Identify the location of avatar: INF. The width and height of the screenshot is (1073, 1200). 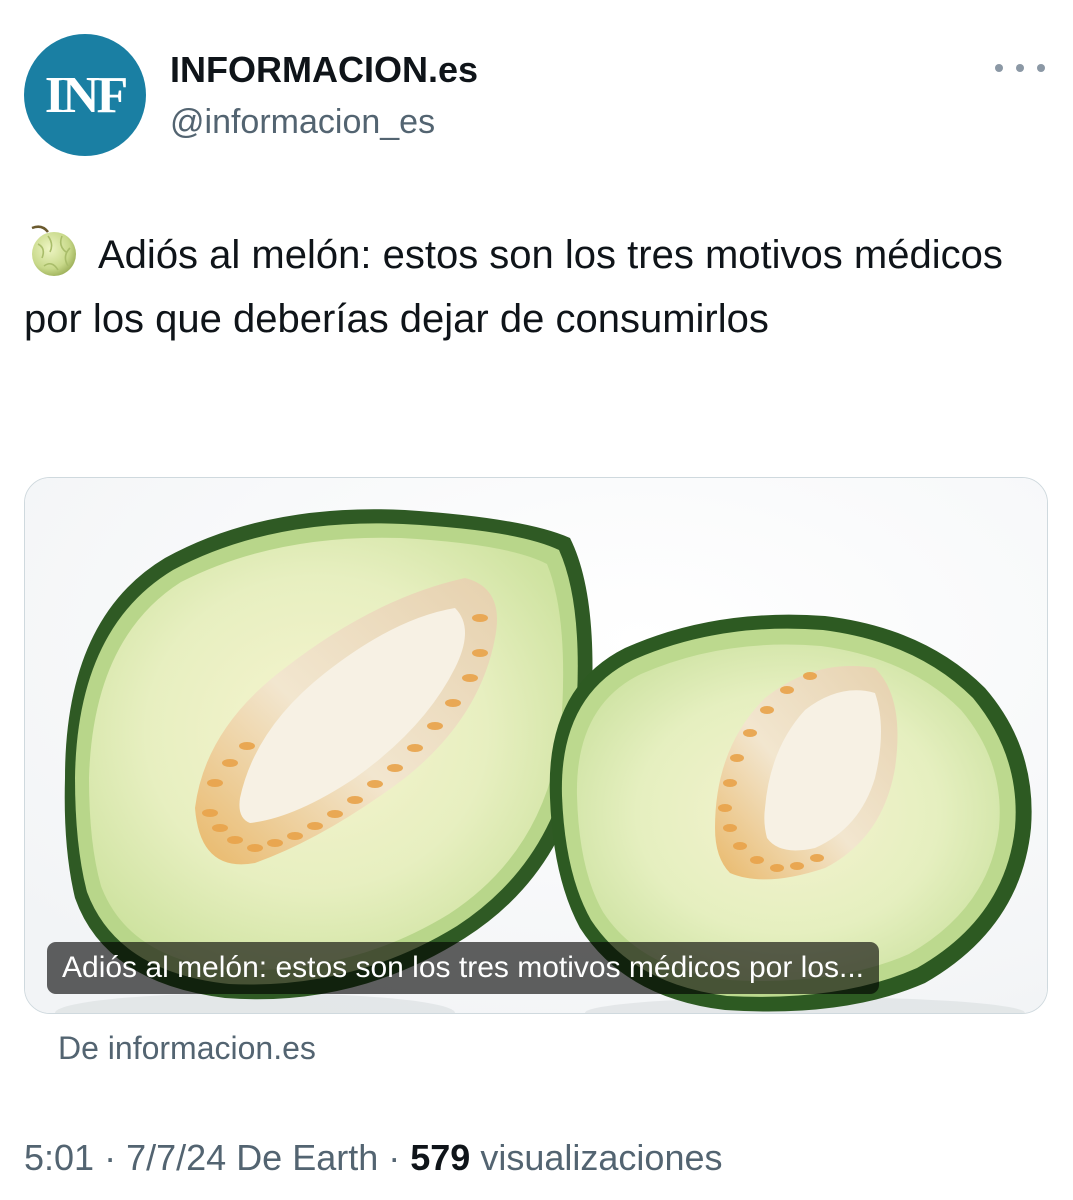
(85, 95).